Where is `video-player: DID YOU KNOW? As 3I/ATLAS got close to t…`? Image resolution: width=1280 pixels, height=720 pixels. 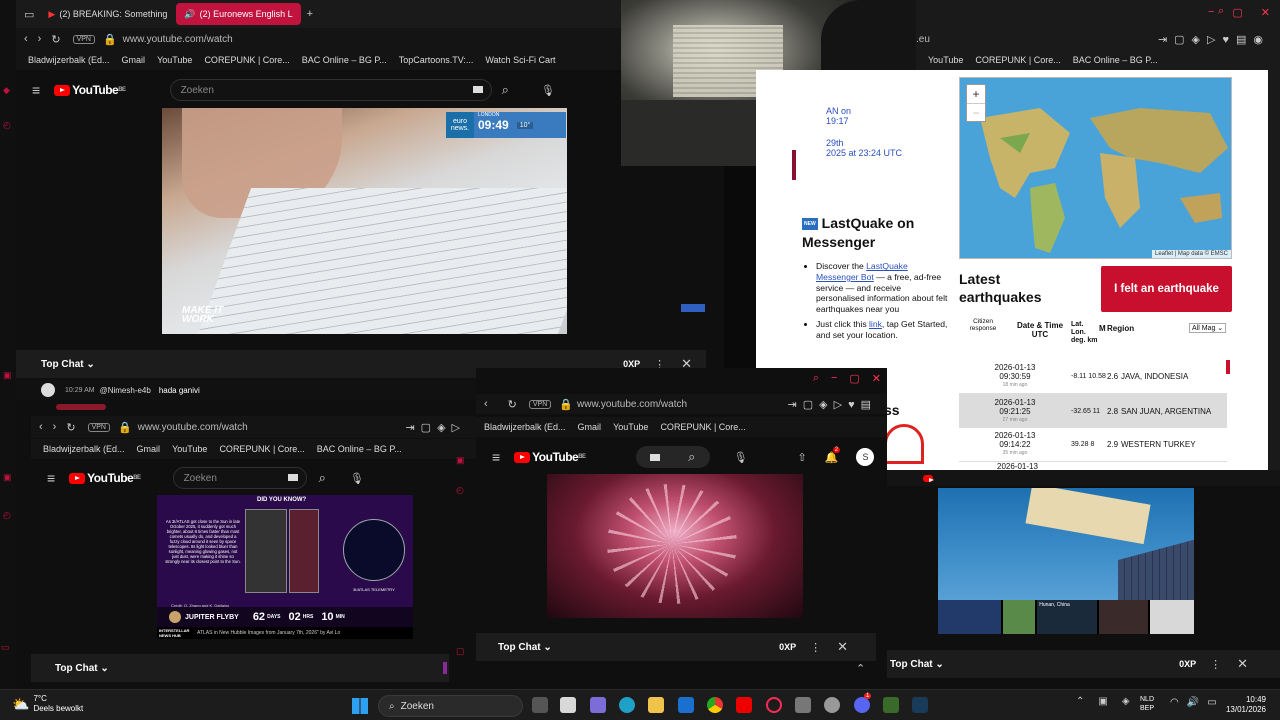
video-player: DID YOU KNOW? As 3I/ATLAS got close to t… is located at coordinates (285, 567).